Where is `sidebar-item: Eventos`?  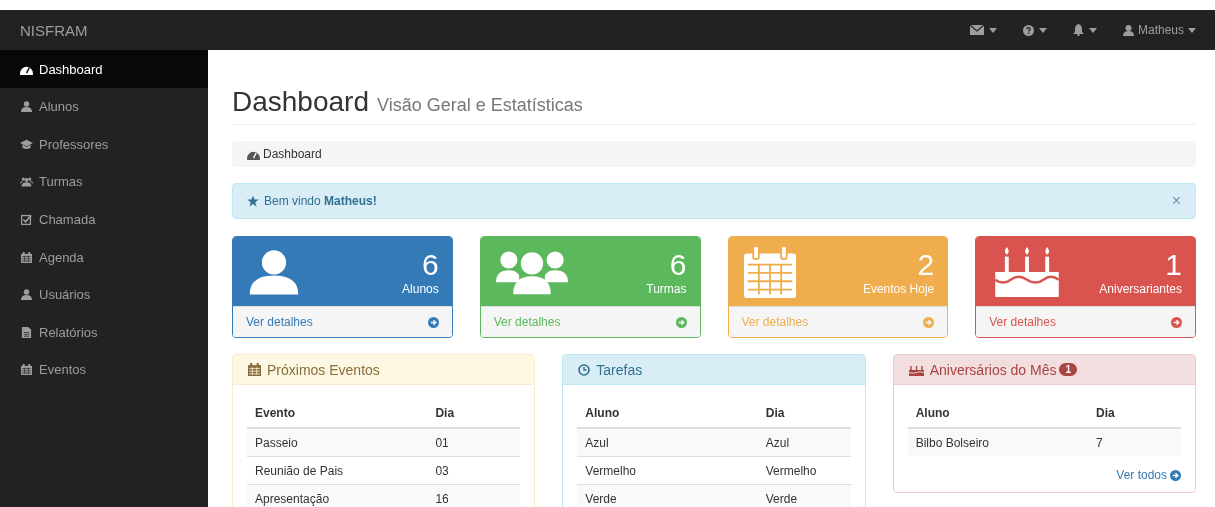 sidebar-item: Eventos is located at coordinates (104, 370).